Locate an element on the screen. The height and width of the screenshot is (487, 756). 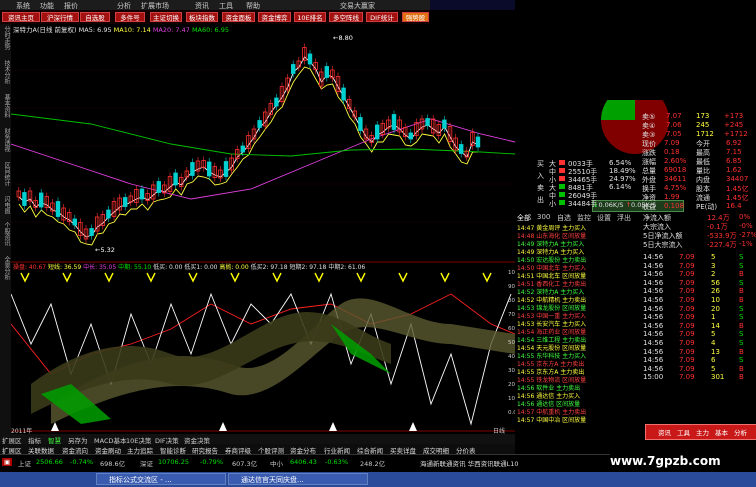
tick-vol: 20 is located at coordinates (715, 308).